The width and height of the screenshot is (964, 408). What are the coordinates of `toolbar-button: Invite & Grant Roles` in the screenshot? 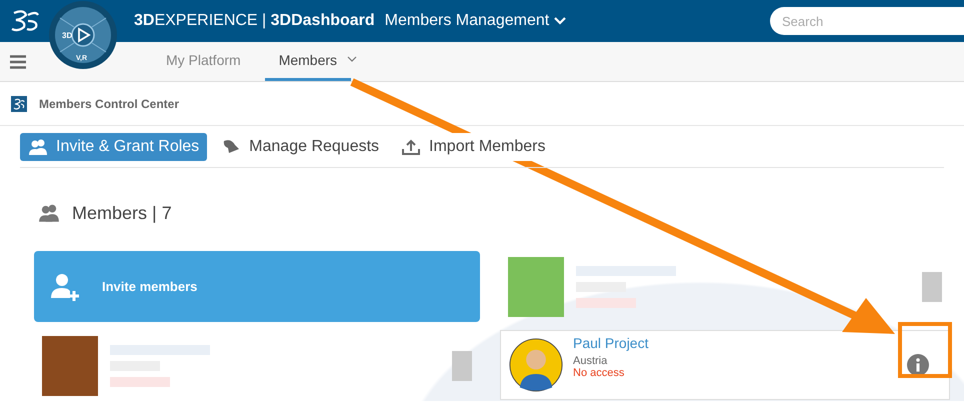 It's located at (114, 146).